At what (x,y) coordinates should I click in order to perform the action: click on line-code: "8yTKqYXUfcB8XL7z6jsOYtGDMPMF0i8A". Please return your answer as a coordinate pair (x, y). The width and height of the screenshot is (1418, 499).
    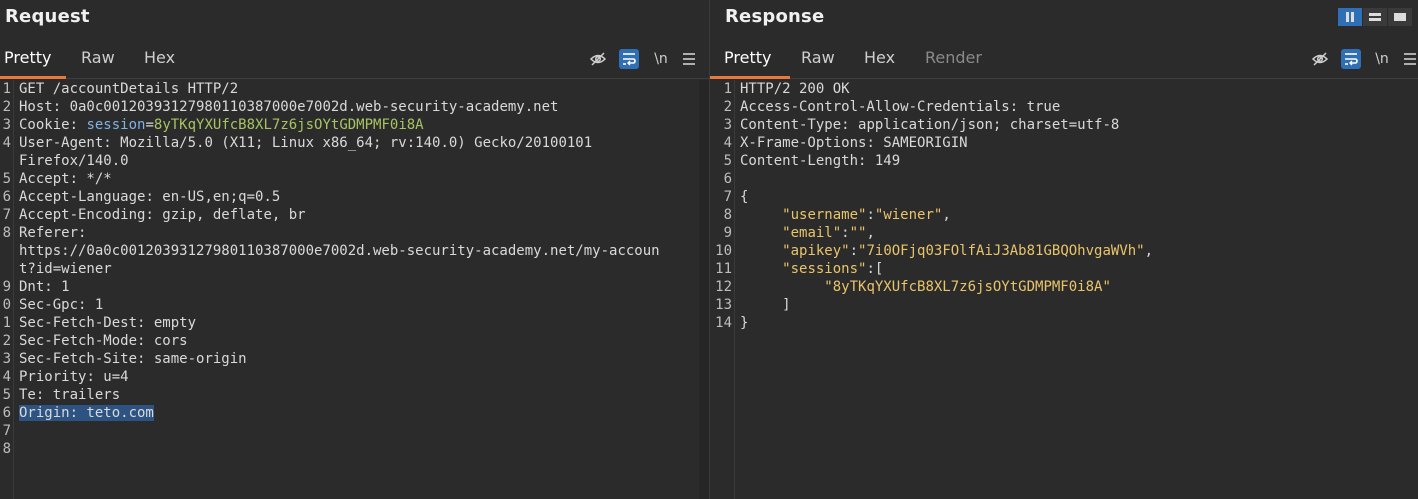
    Looking at the image, I should click on (925, 287).